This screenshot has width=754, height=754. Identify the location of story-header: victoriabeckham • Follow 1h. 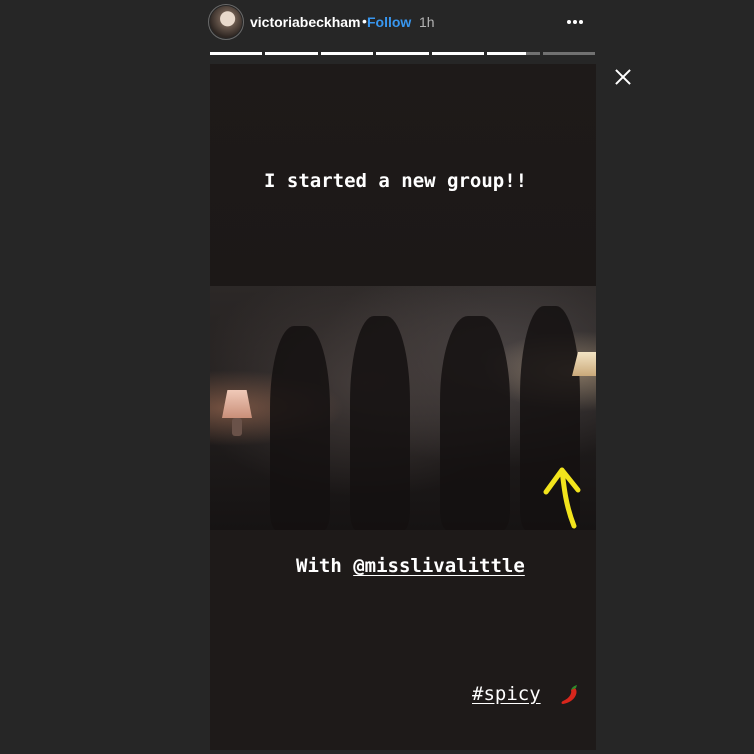
(402, 22).